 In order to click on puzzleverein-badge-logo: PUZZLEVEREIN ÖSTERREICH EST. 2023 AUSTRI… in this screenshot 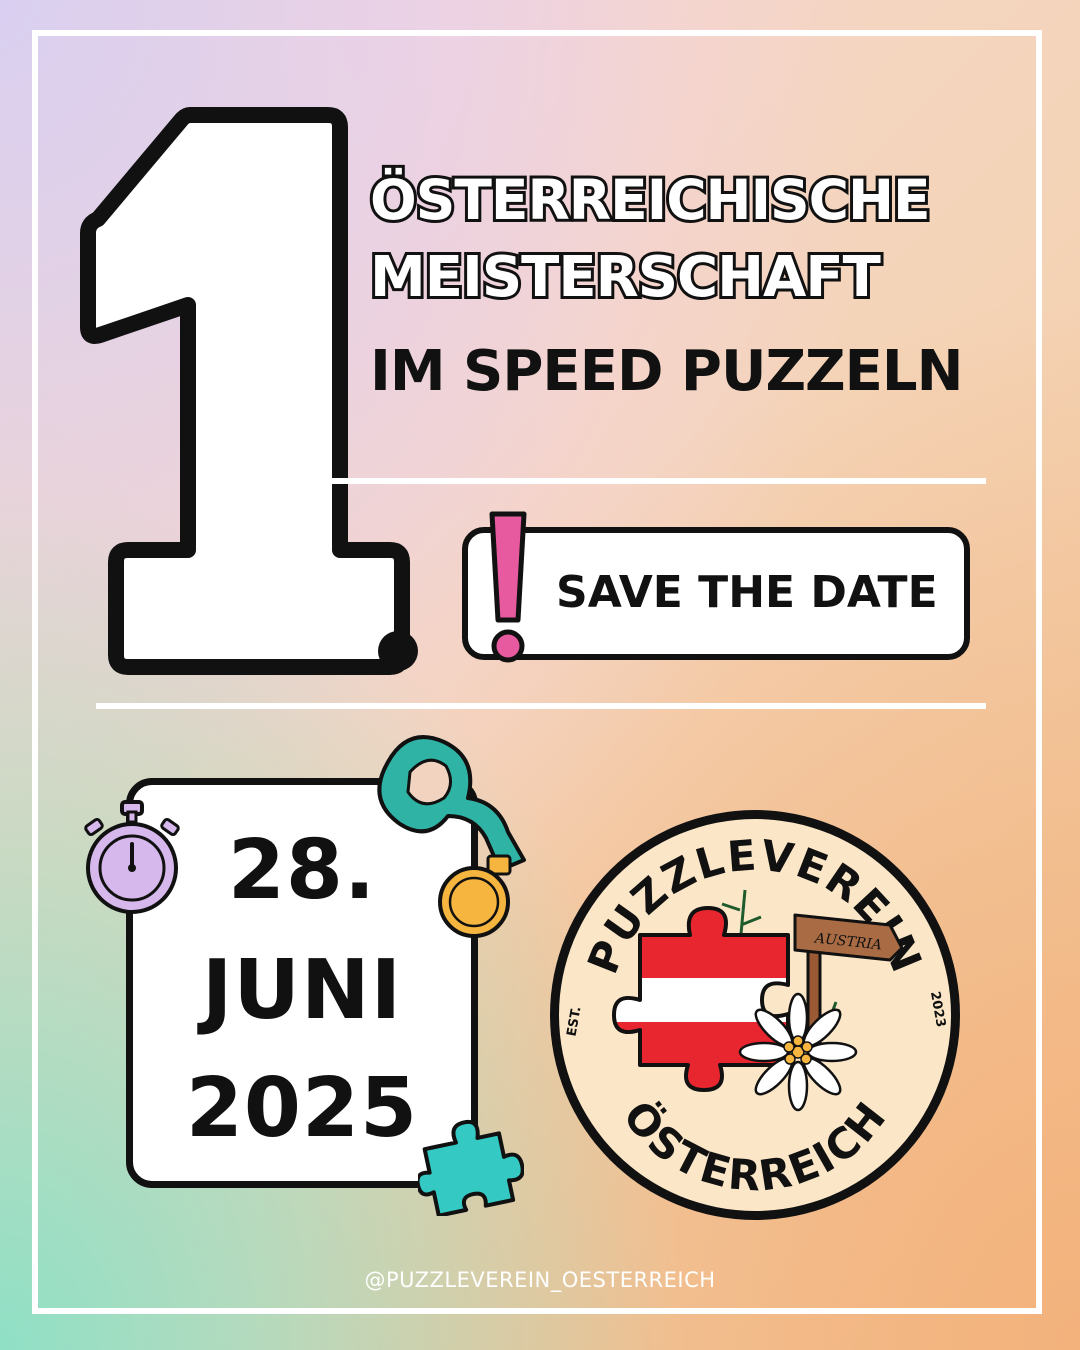, I will do `click(755, 1015)`.